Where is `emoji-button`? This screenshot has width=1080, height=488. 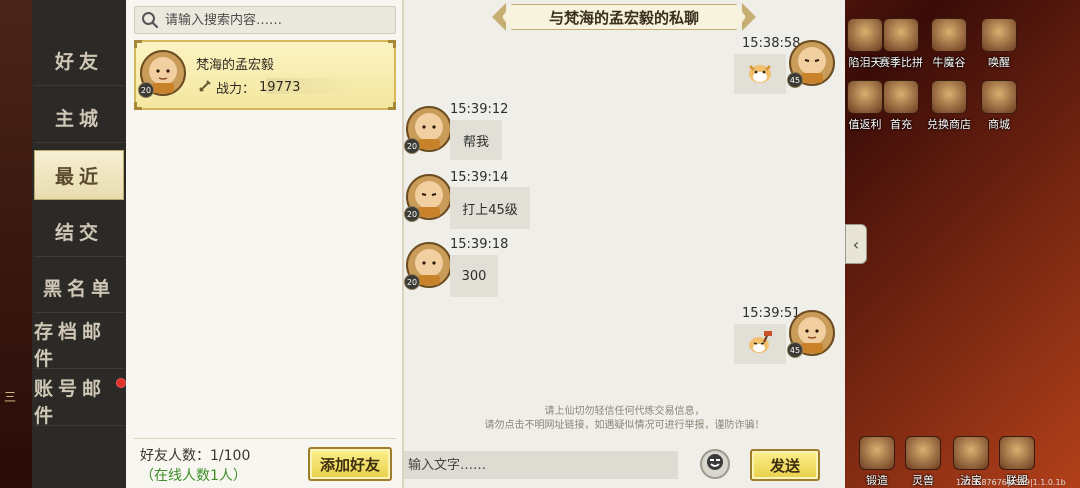 emoji-button is located at coordinates (715, 464).